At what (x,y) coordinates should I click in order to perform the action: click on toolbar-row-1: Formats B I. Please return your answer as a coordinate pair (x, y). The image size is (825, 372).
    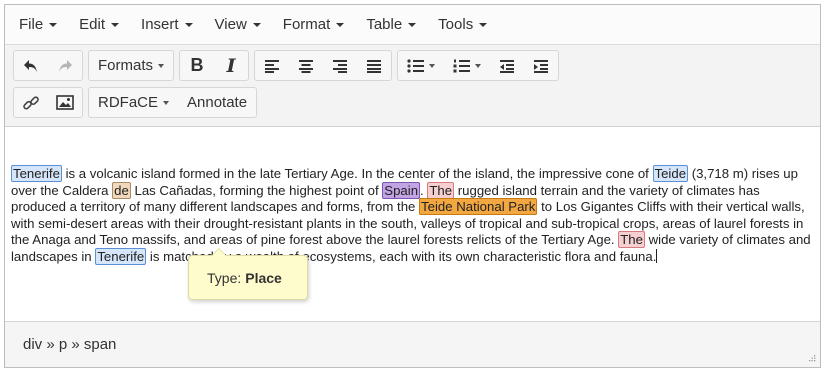
    Looking at the image, I should click on (412, 65).